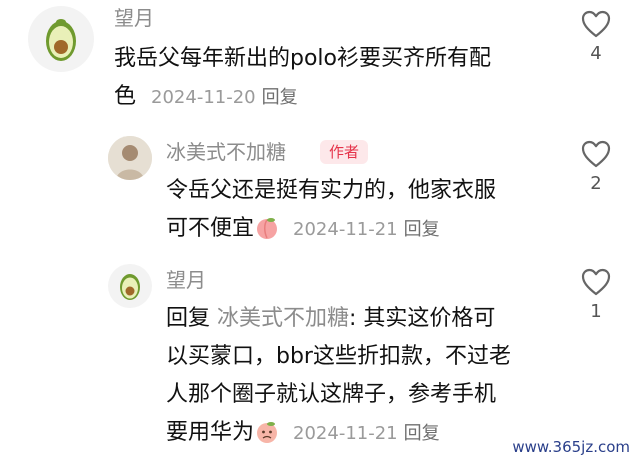  What do you see at coordinates (571, 447) in the screenshot?
I see `watermark: www.365jz.com` at bounding box center [571, 447].